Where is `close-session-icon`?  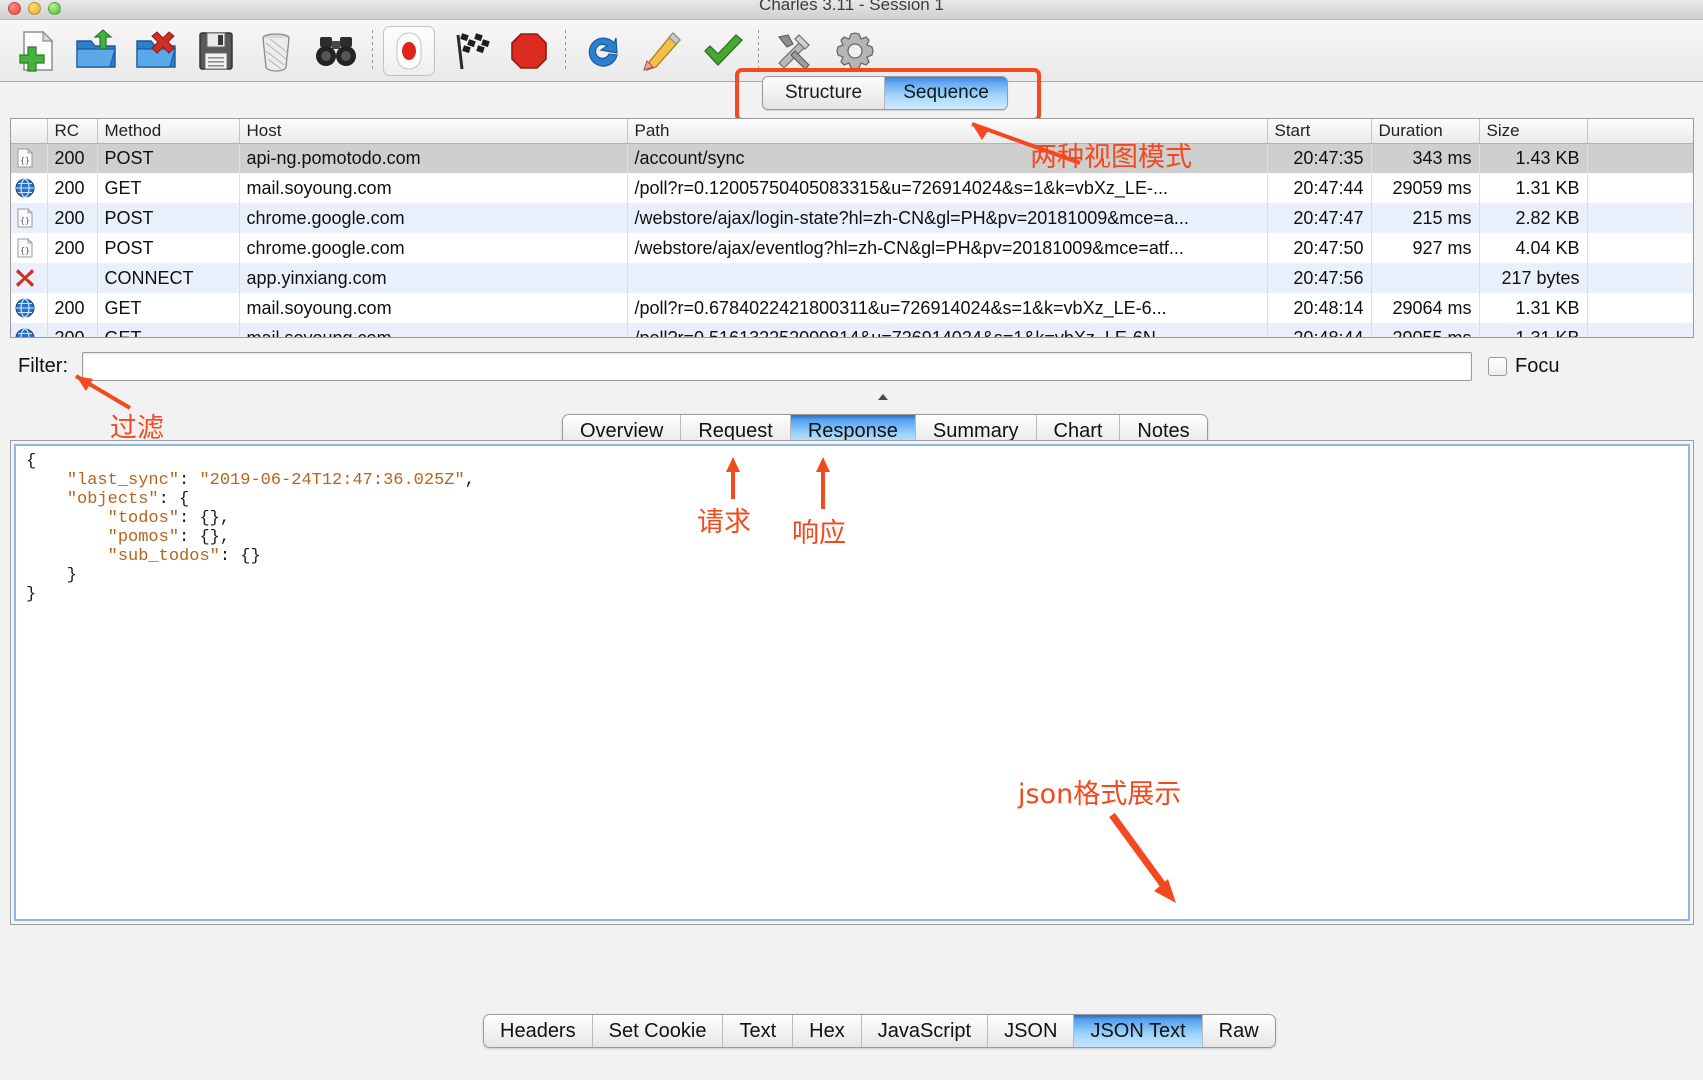
close-session-icon is located at coordinates (156, 51).